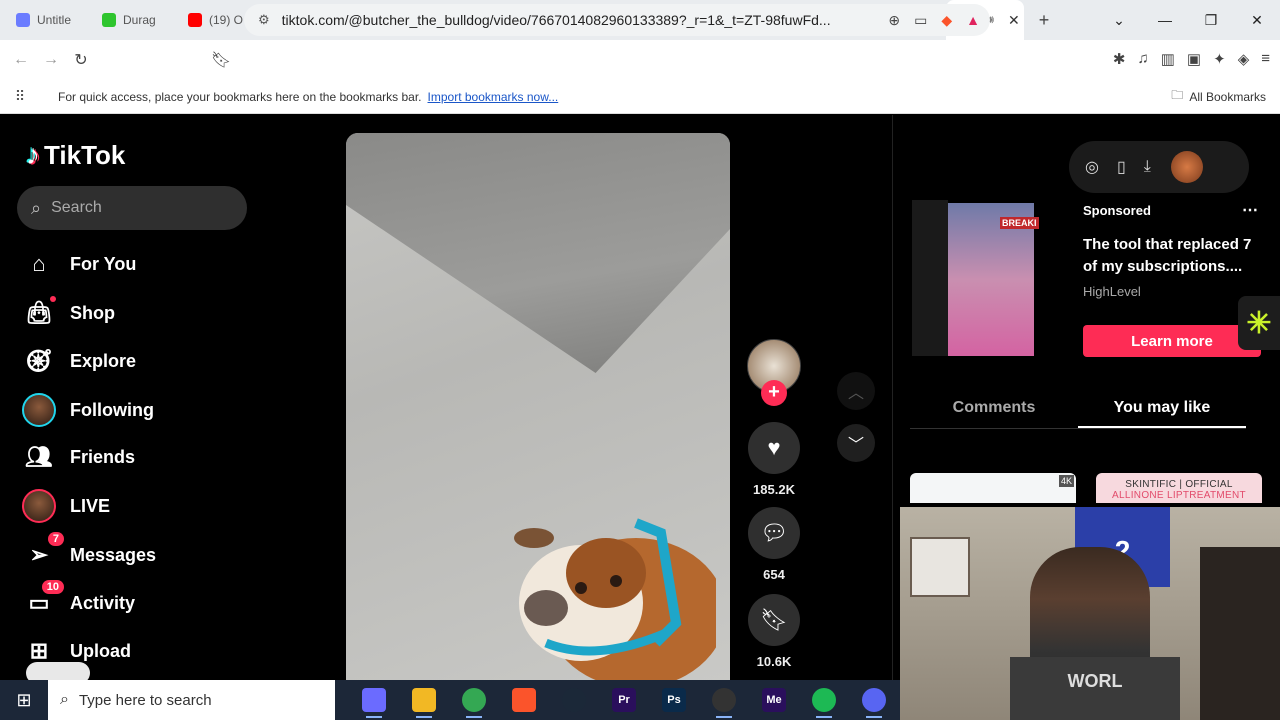  I want to click on discord-taskbar-button, so click(874, 700).